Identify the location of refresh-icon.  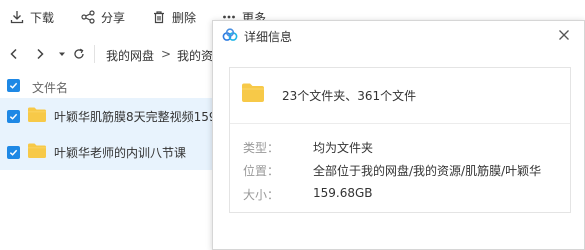
(79, 53).